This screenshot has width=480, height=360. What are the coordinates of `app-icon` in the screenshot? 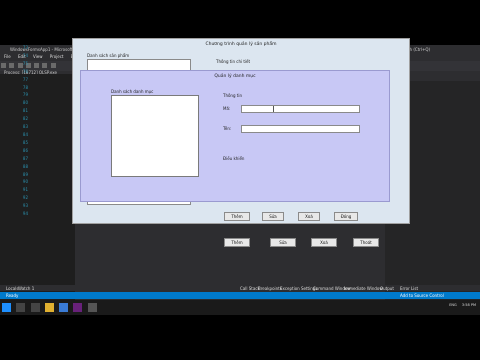 It's located at (92, 307).